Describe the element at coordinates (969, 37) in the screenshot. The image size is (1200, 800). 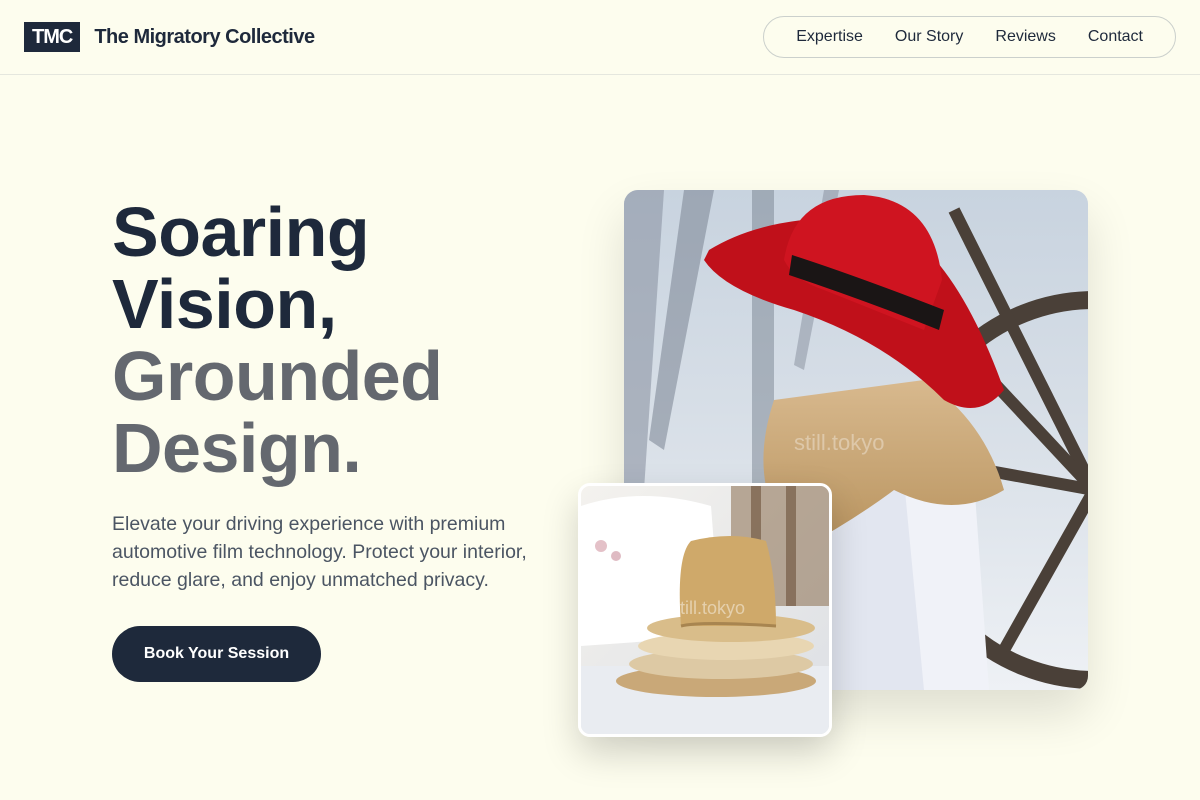
I see `main-nav: Expertise Our Story Reviews Contact` at that location.